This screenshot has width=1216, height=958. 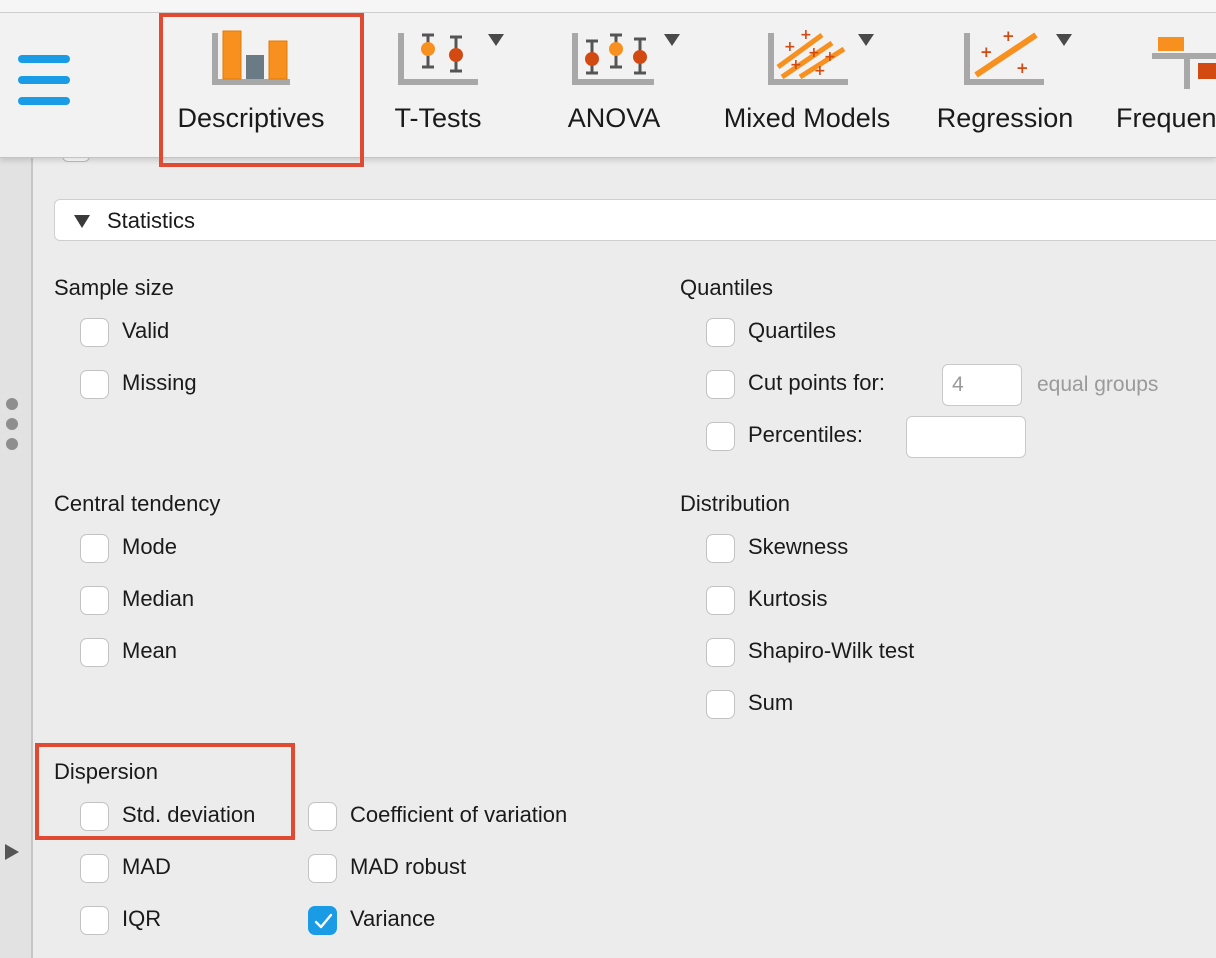 I want to click on mean-checkbox, so click(x=94, y=652).